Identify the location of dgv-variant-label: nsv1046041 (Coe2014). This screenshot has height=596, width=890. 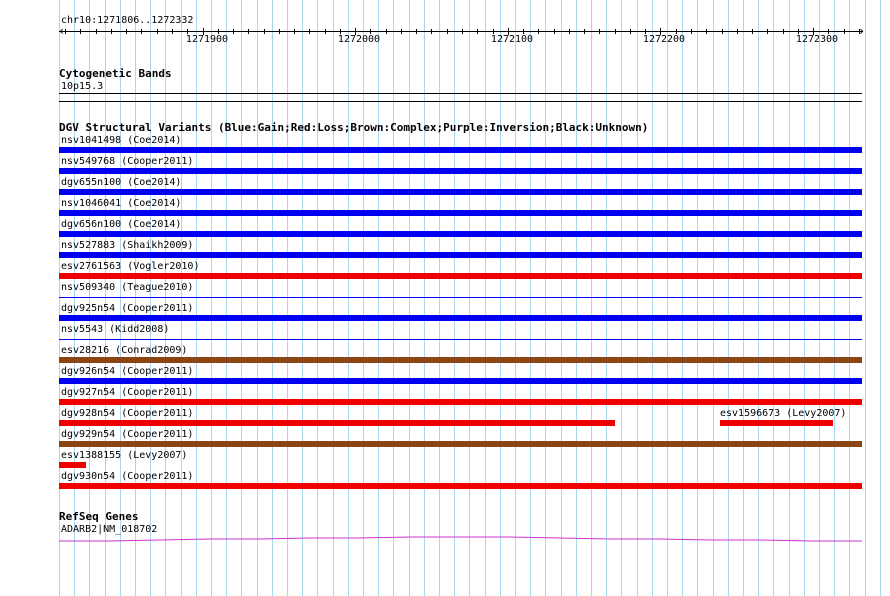
(121, 204).